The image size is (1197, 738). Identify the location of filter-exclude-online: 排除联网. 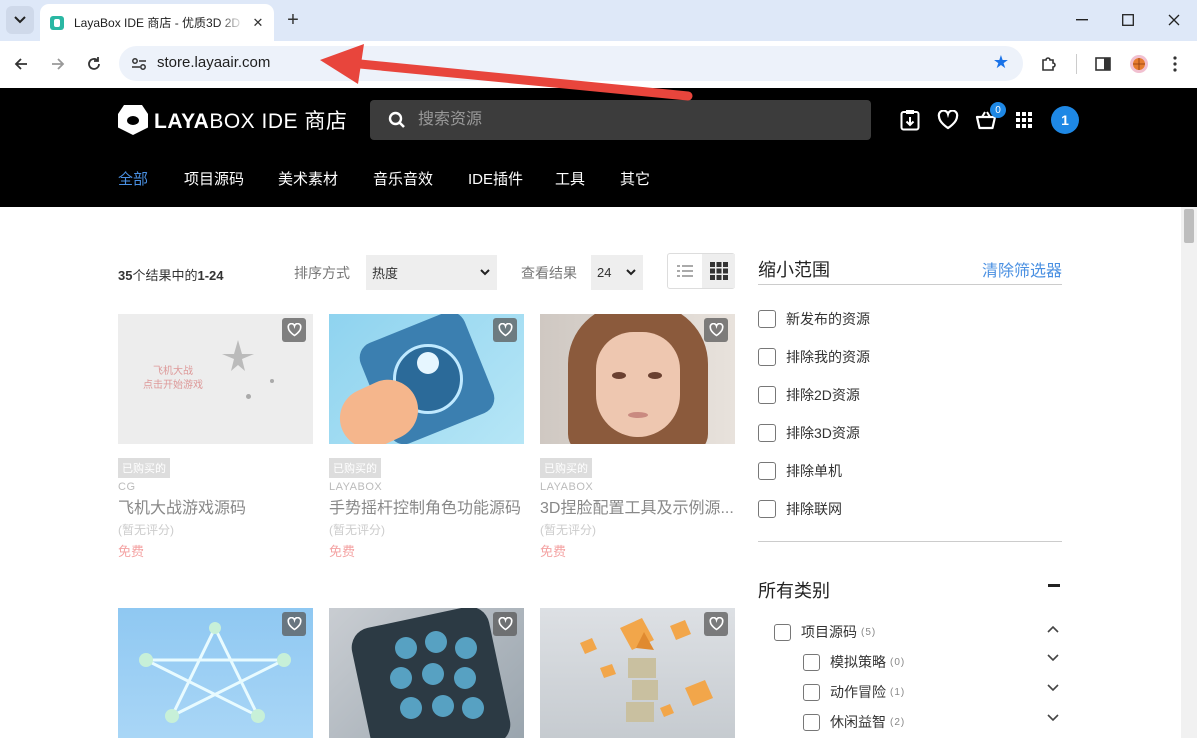
(800, 509).